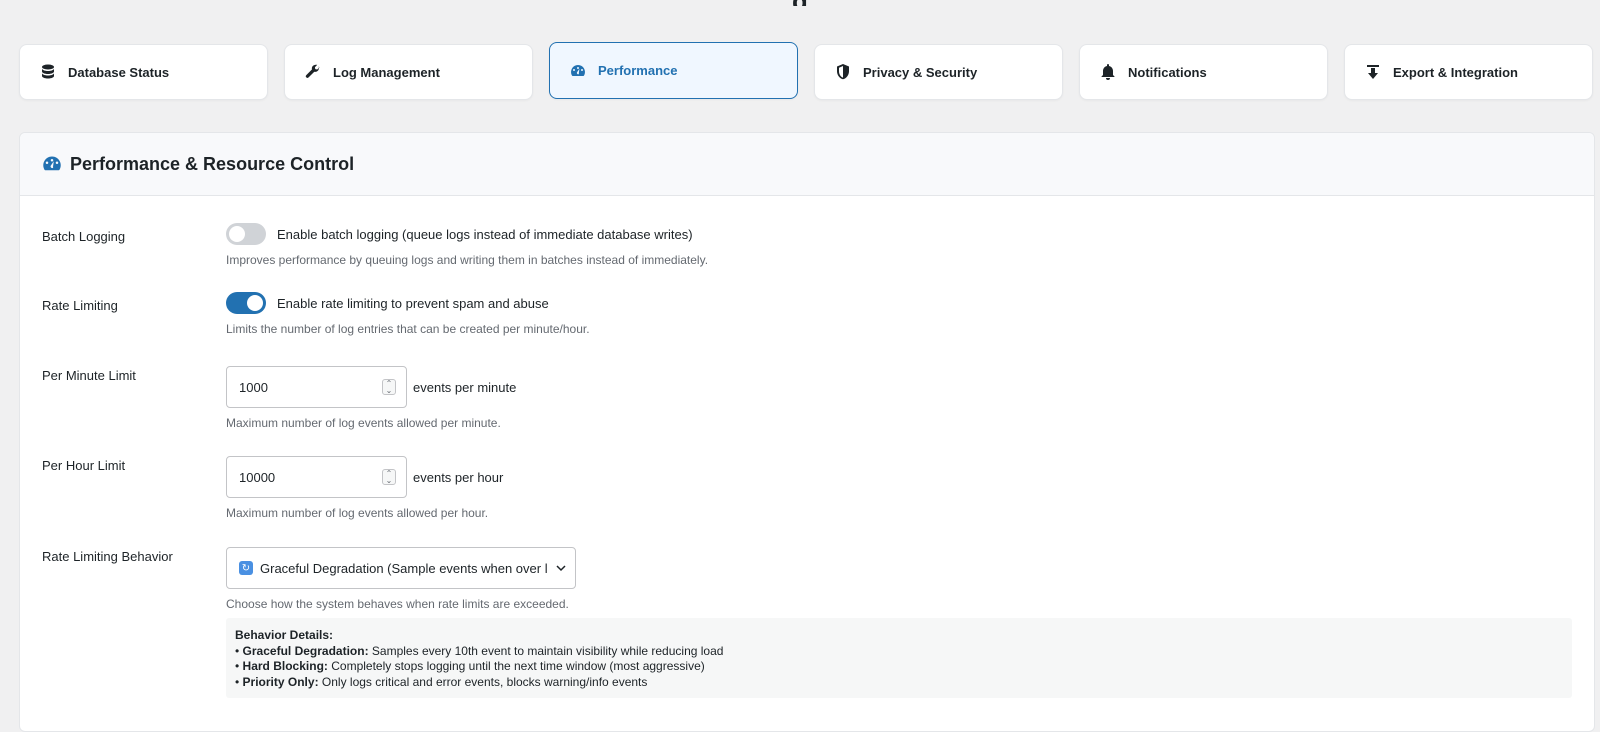  What do you see at coordinates (843, 72) in the screenshot?
I see `shield-icon` at bounding box center [843, 72].